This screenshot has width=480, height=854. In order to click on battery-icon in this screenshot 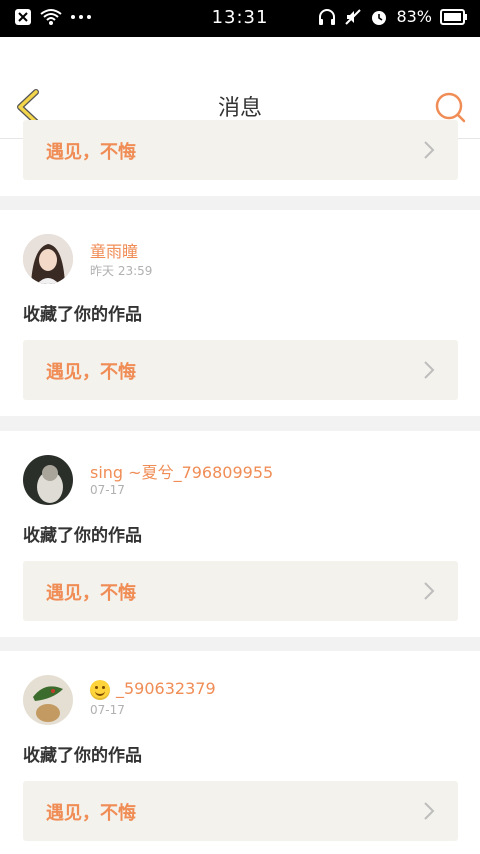, I will do `click(453, 16)`.